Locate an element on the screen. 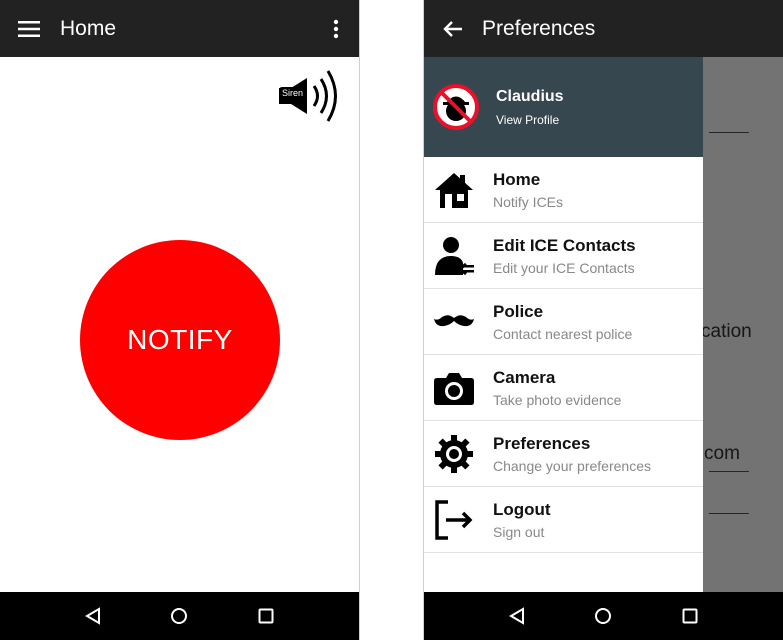 Image resolution: width=783 pixels, height=640 pixels. overflow-menu-button is located at coordinates (336, 28).